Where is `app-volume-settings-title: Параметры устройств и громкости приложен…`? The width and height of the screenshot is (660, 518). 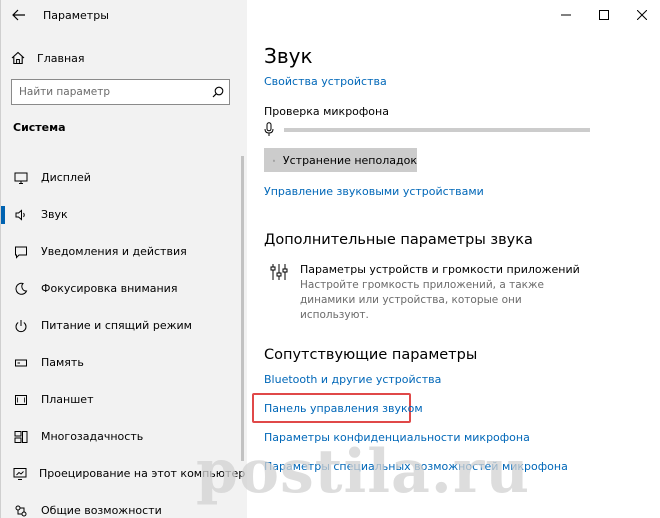
app-volume-settings-title: Параметры устройств и громкости приложен… is located at coordinates (440, 269).